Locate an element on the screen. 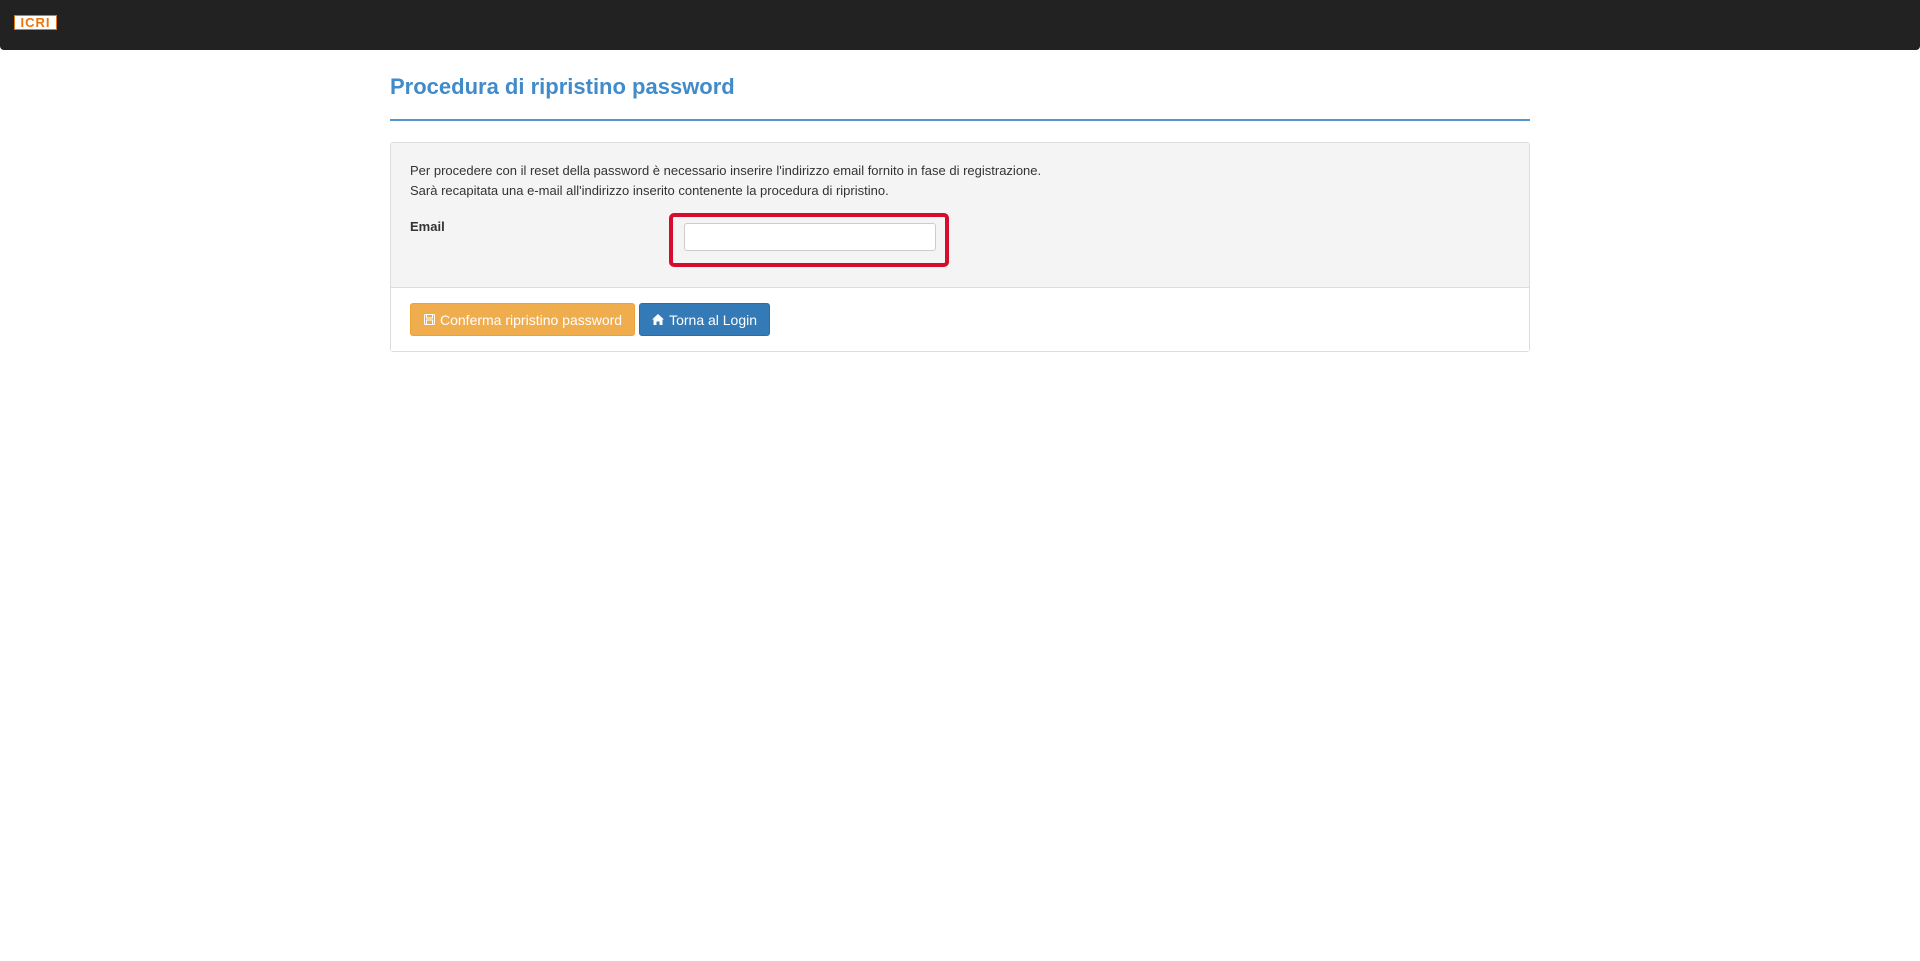 The image size is (1920, 961). email-form-row: Email is located at coordinates (960, 242).